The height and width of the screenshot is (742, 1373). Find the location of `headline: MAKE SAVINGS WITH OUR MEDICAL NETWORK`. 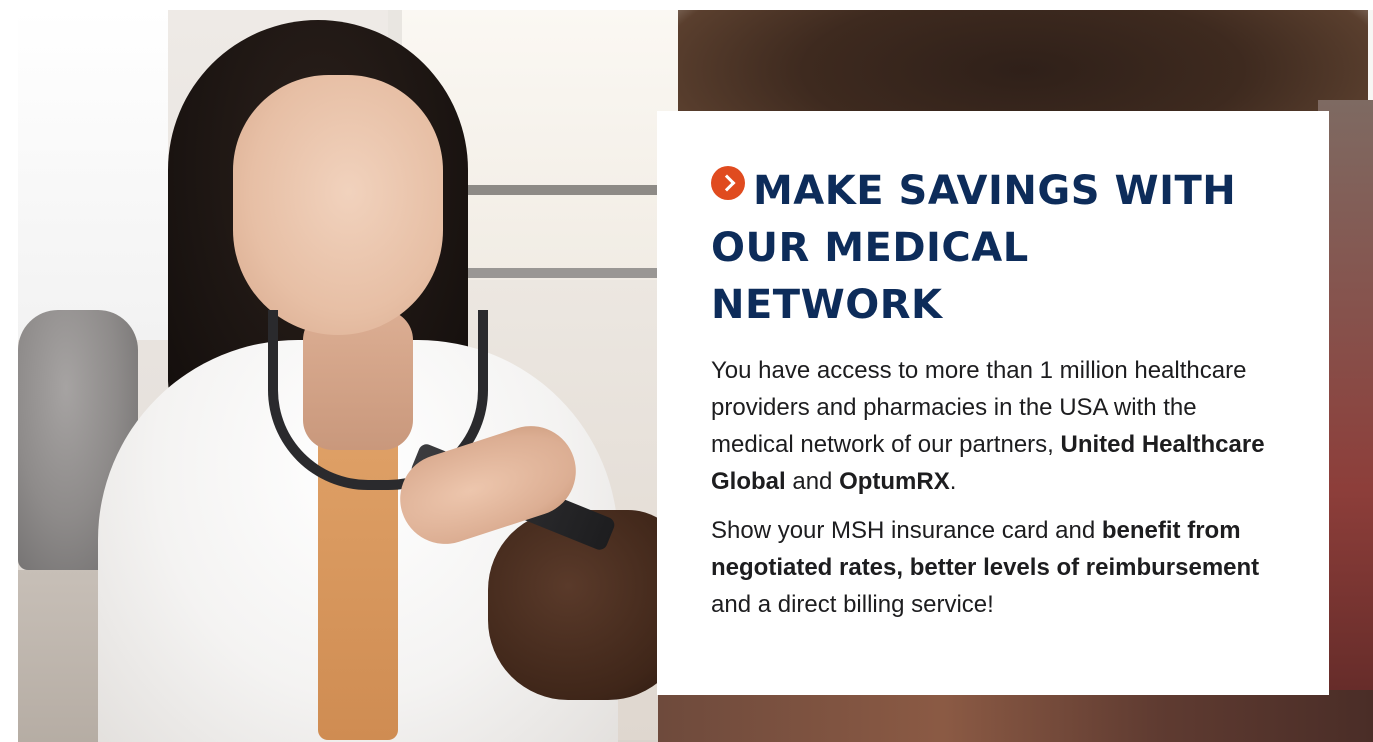

headline: MAKE SAVINGS WITH OUR MEDICAL NETWORK is located at coordinates (981, 248).